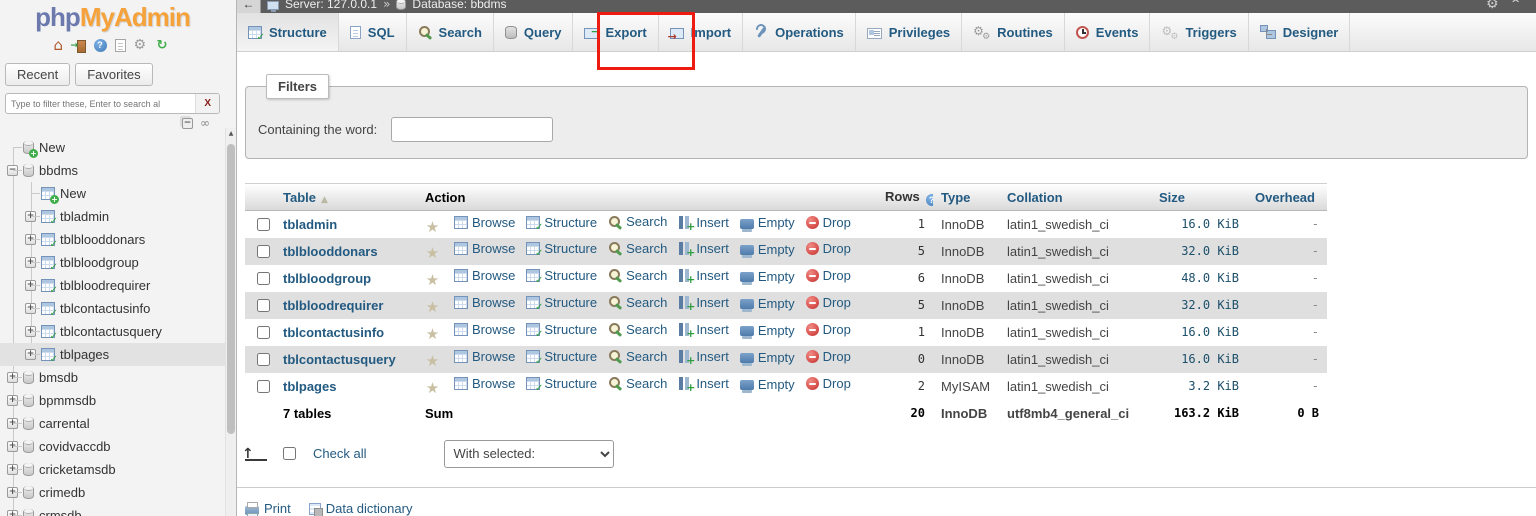 The image size is (1536, 516). What do you see at coordinates (112, 400) in the screenshot?
I see `tree-item-bpmmsdb: + bpmmsdb` at bounding box center [112, 400].